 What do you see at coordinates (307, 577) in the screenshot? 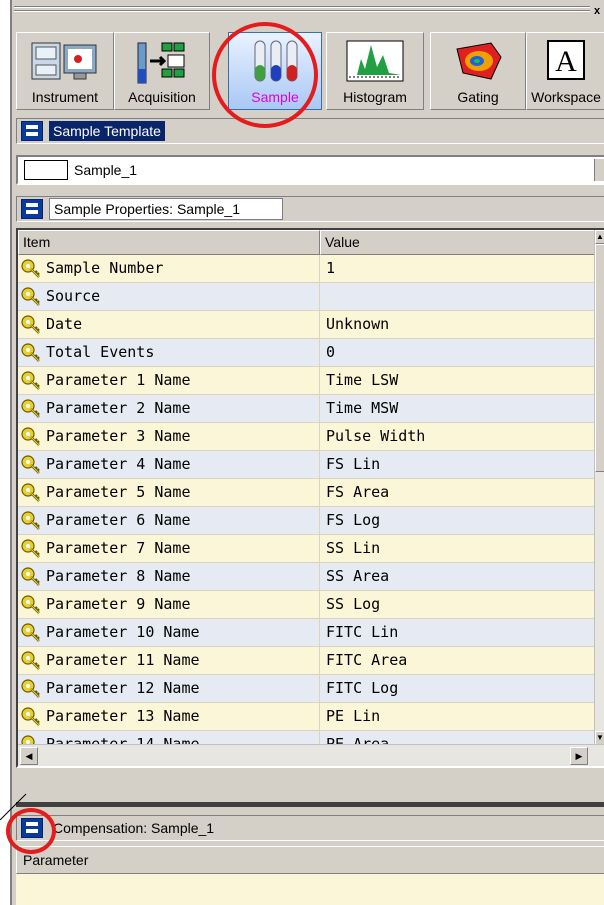
I see `table-row: Parameter 8 Name SS Area` at bounding box center [307, 577].